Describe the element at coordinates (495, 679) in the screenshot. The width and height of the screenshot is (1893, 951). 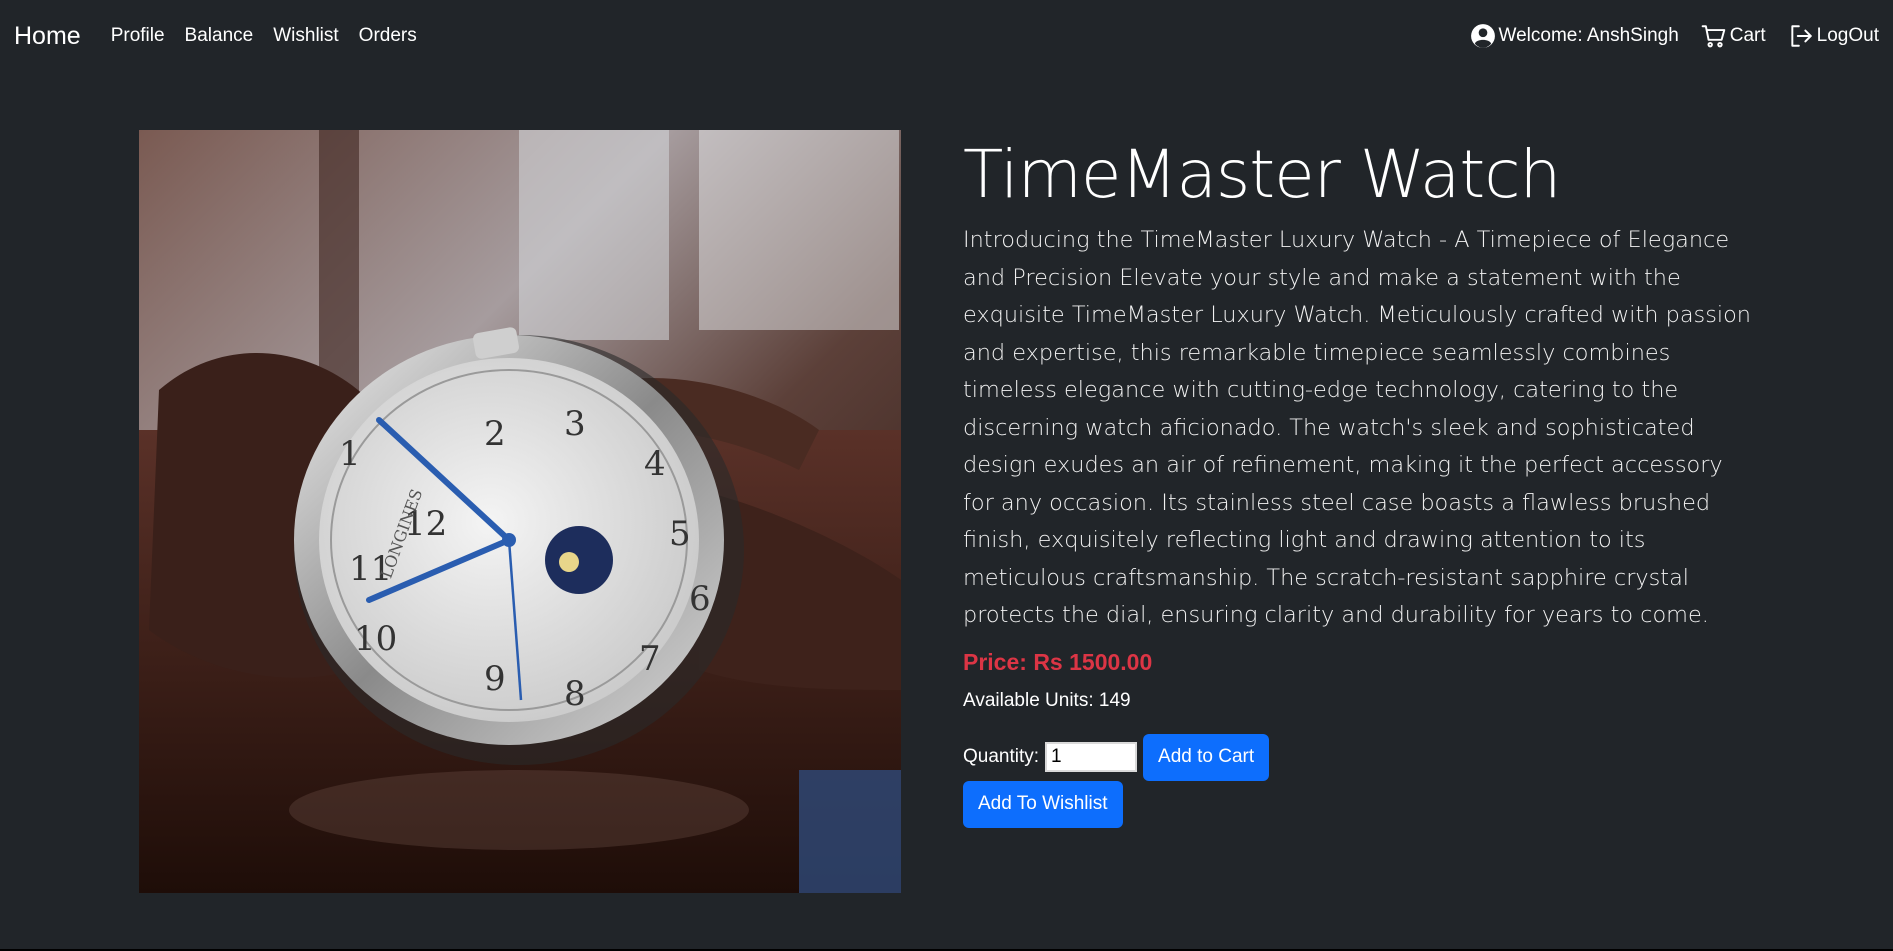
I see `svg-text: 9` at that location.